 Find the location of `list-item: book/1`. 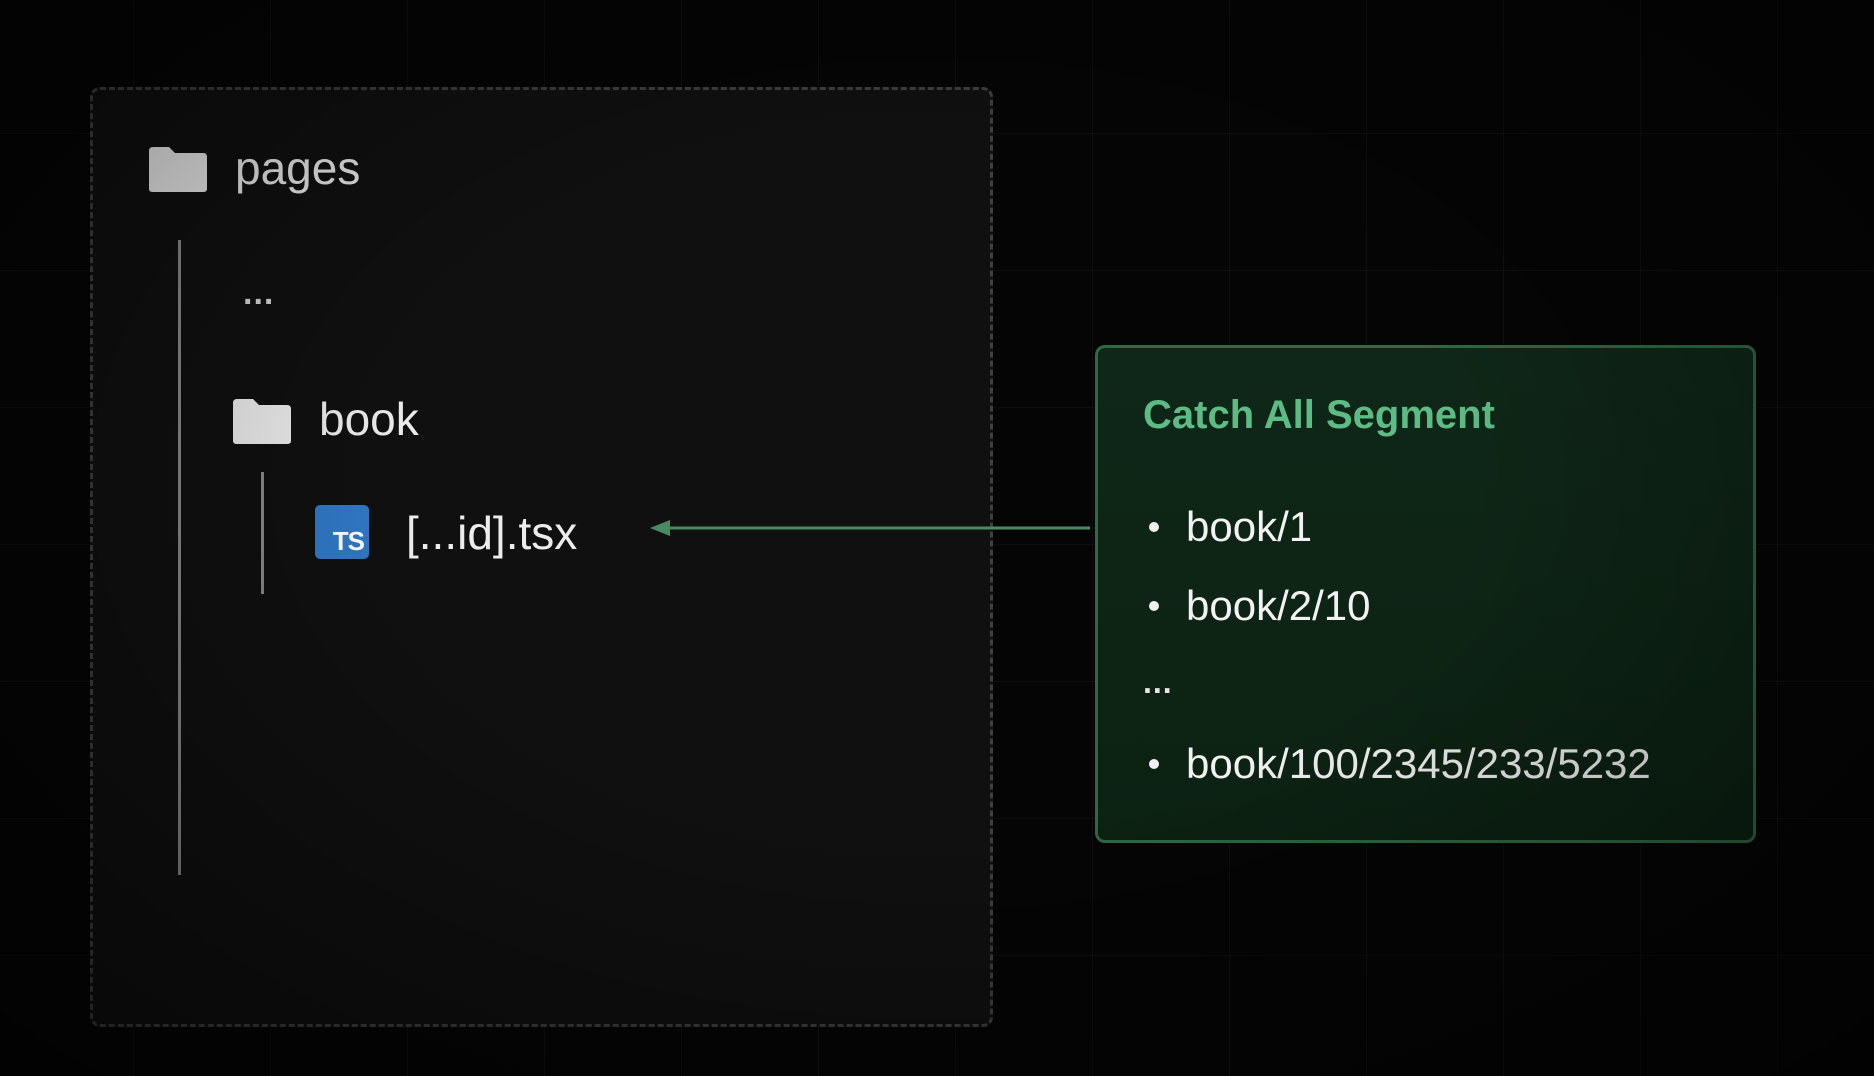

list-item: book/1 is located at coordinates (1227, 527).